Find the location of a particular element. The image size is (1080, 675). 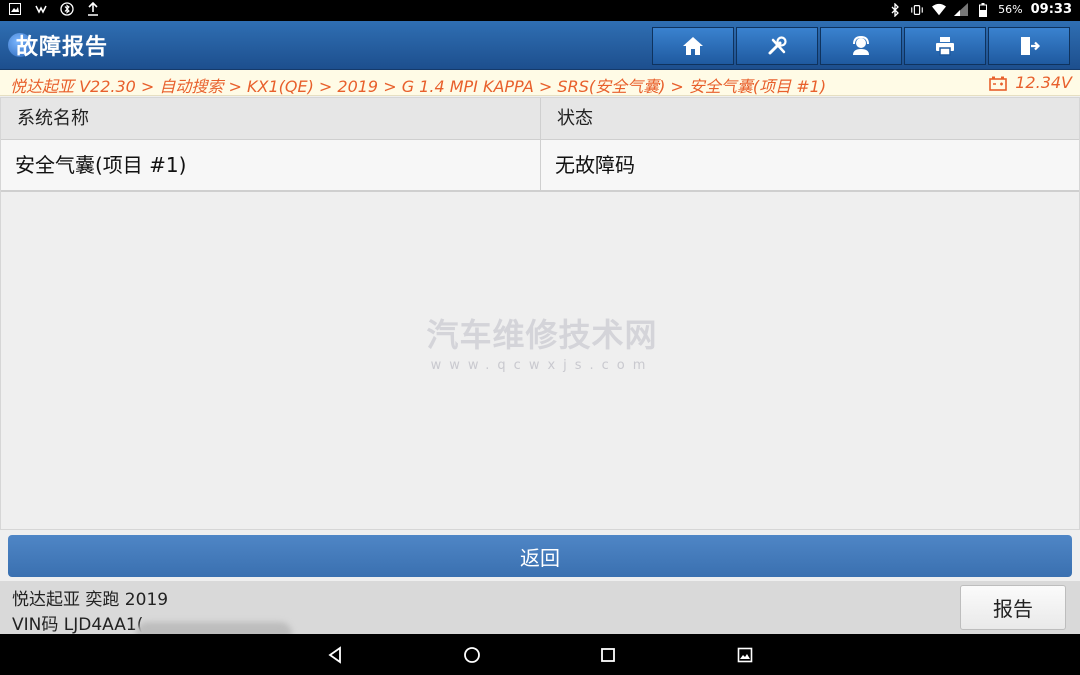

upload-icon is located at coordinates (93, 9).